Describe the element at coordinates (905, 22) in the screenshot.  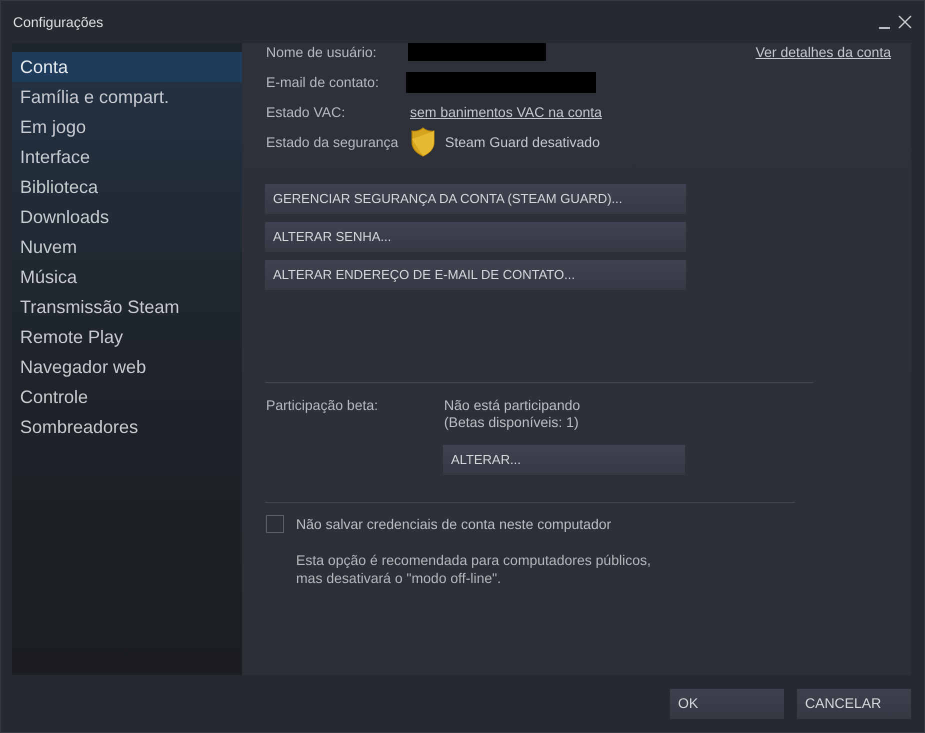
I see `close-icon` at that location.